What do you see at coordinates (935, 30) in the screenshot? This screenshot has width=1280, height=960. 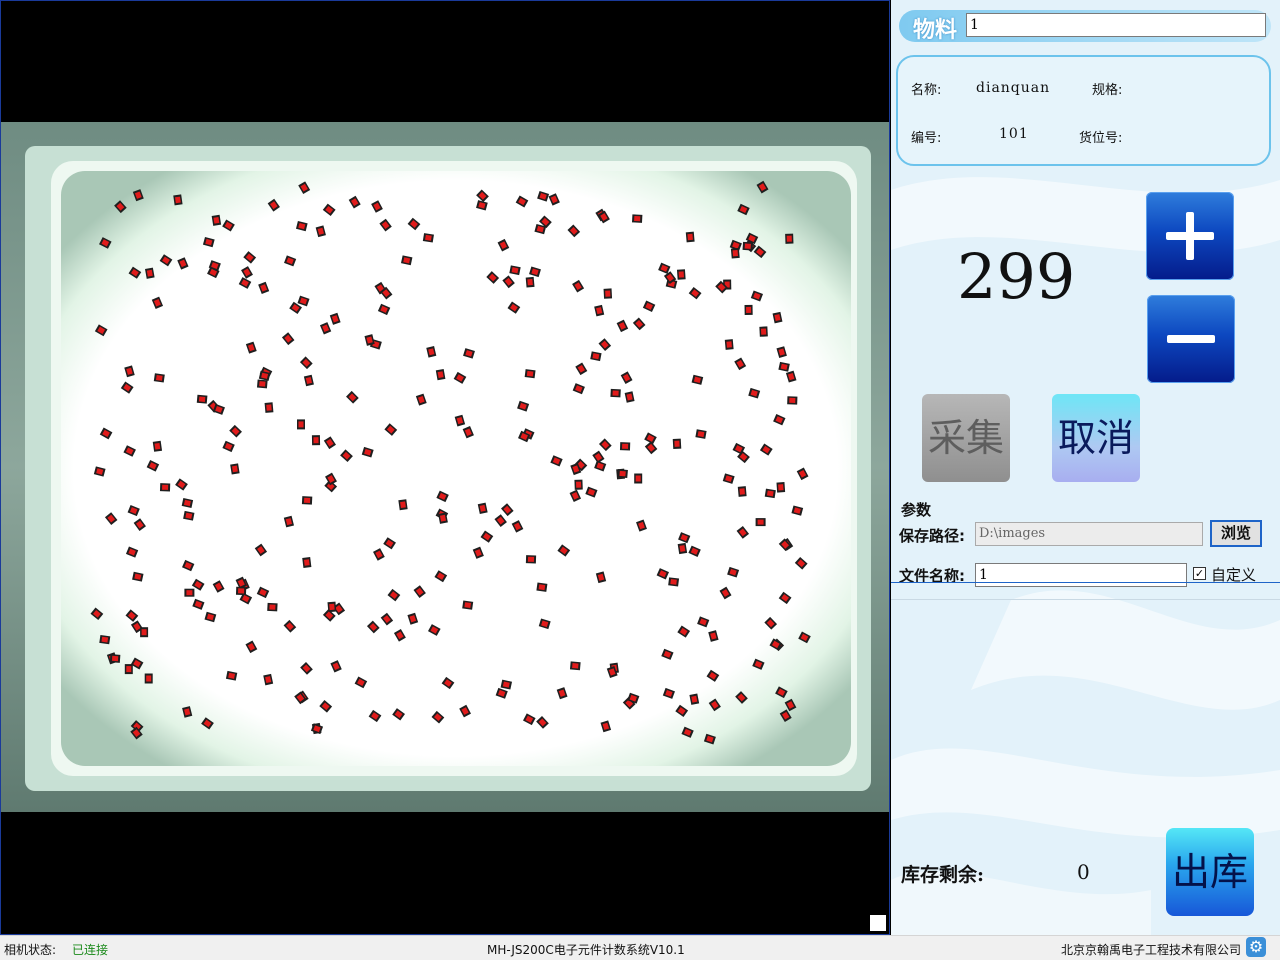 I see `material-label: 物料` at bounding box center [935, 30].